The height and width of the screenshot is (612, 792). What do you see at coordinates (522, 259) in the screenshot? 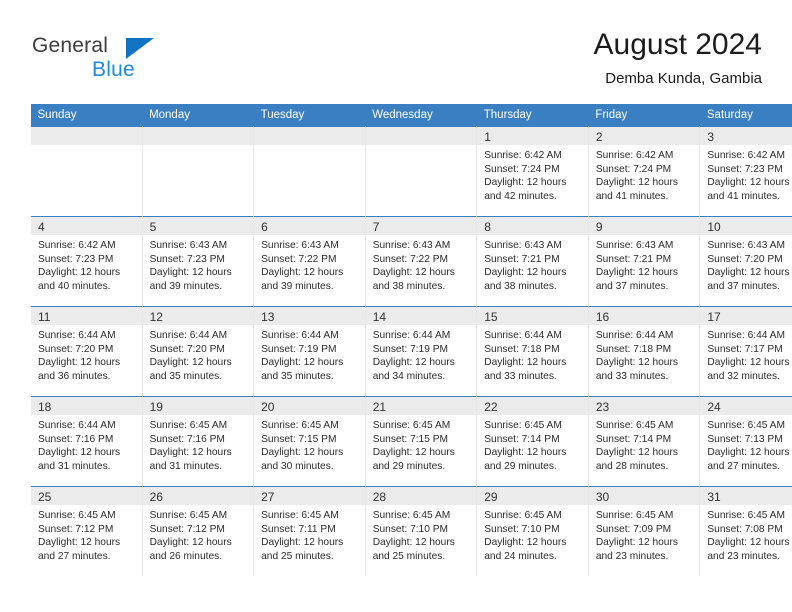
I see `sunset-text: Sunset: 7:21 PM` at bounding box center [522, 259].